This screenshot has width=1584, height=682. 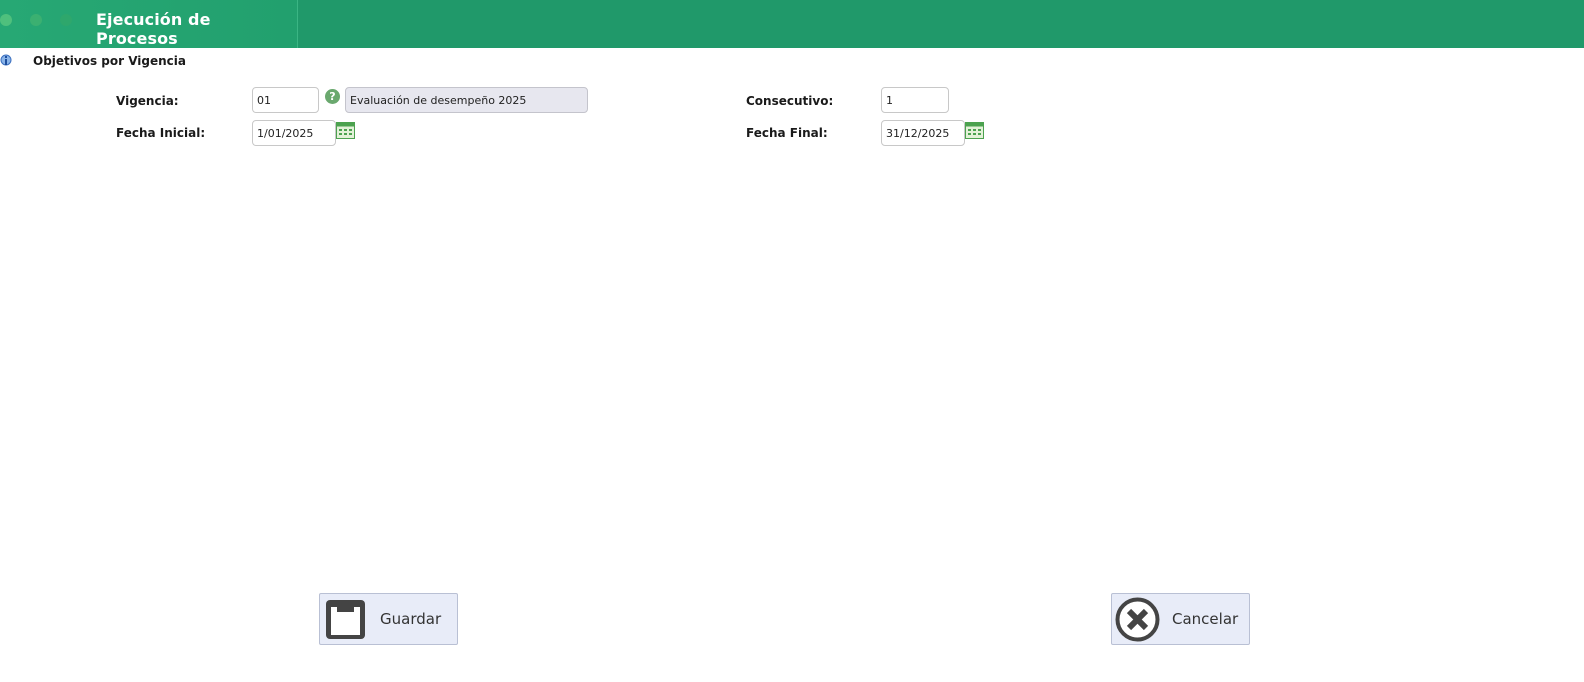 I want to click on section-title: Objetivos por Vigencia, so click(x=109, y=61).